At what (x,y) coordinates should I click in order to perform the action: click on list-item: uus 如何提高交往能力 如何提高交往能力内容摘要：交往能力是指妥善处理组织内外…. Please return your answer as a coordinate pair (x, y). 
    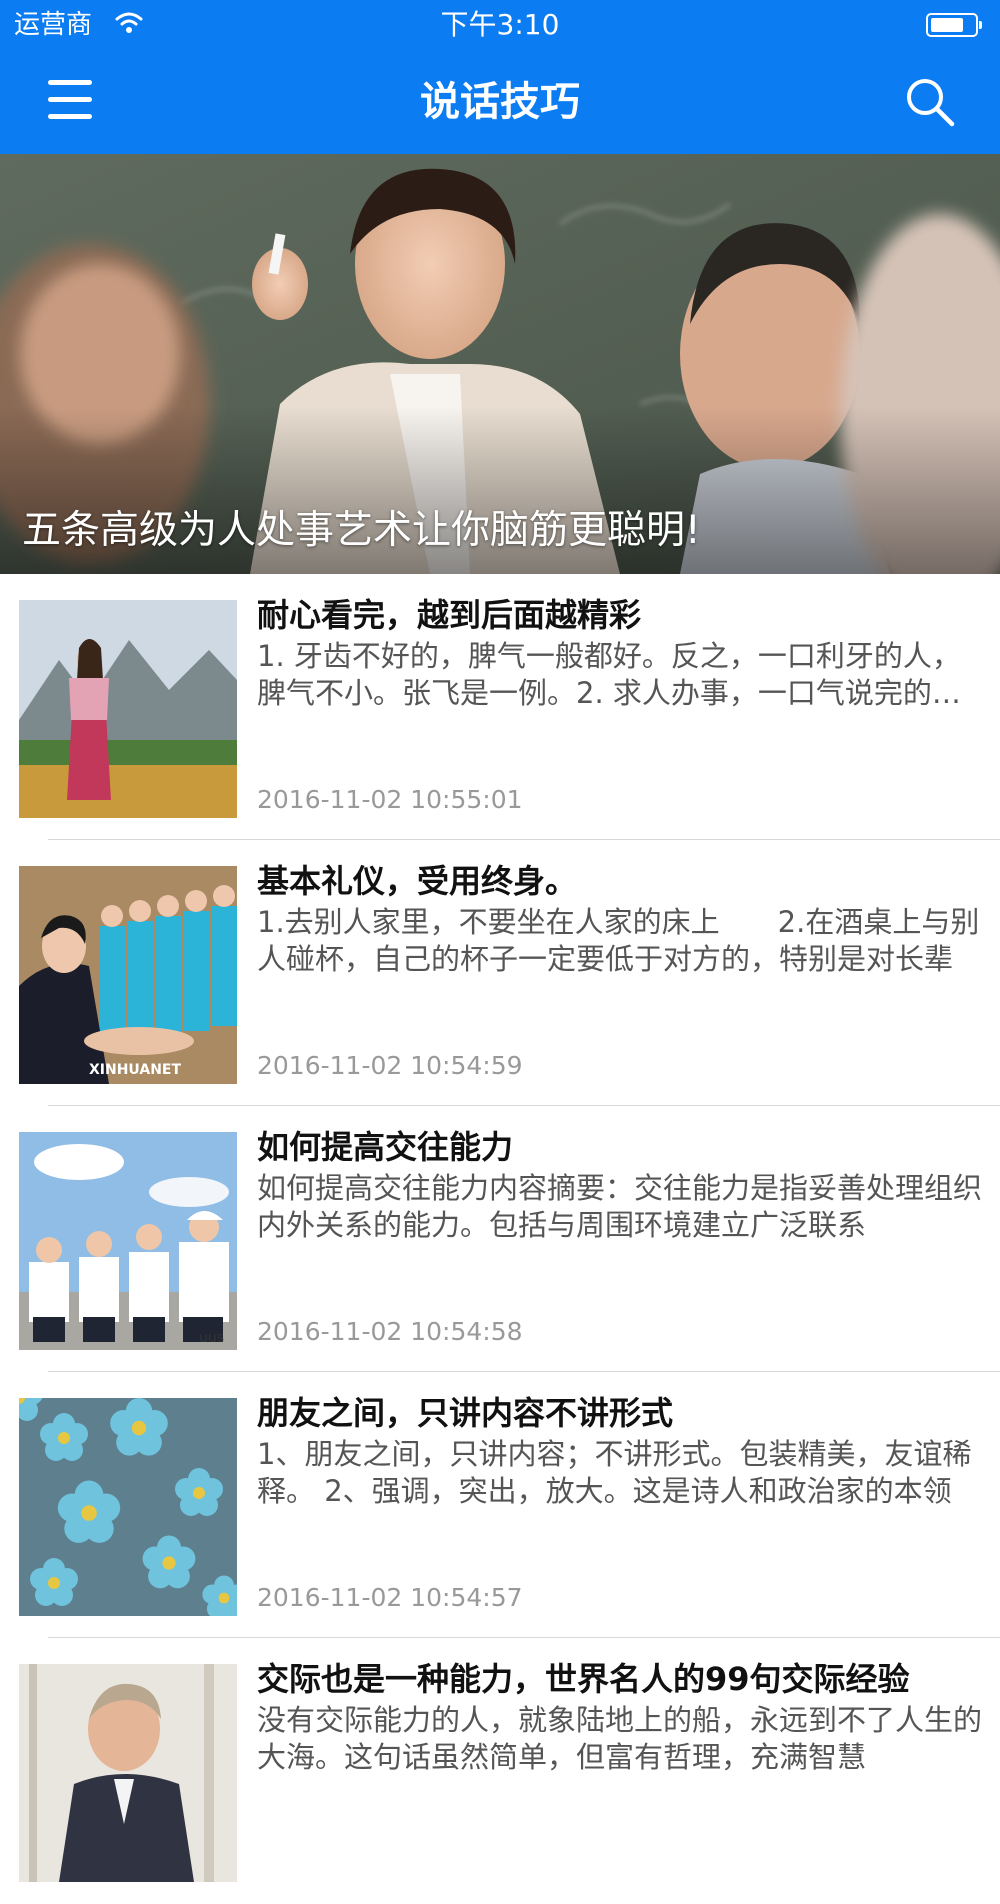
    Looking at the image, I should click on (500, 1239).